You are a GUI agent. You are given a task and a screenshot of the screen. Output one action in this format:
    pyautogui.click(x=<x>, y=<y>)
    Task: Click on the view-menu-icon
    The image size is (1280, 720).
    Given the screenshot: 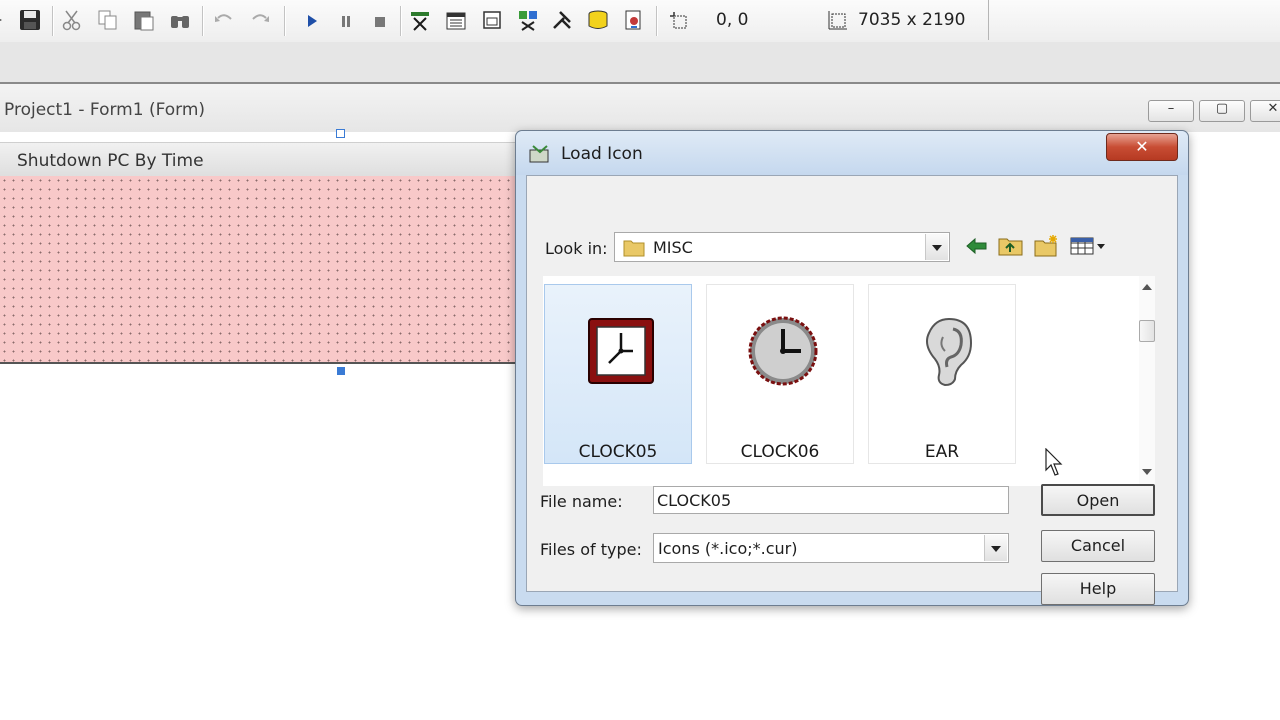 What is the action you would take?
    pyautogui.click(x=1090, y=246)
    